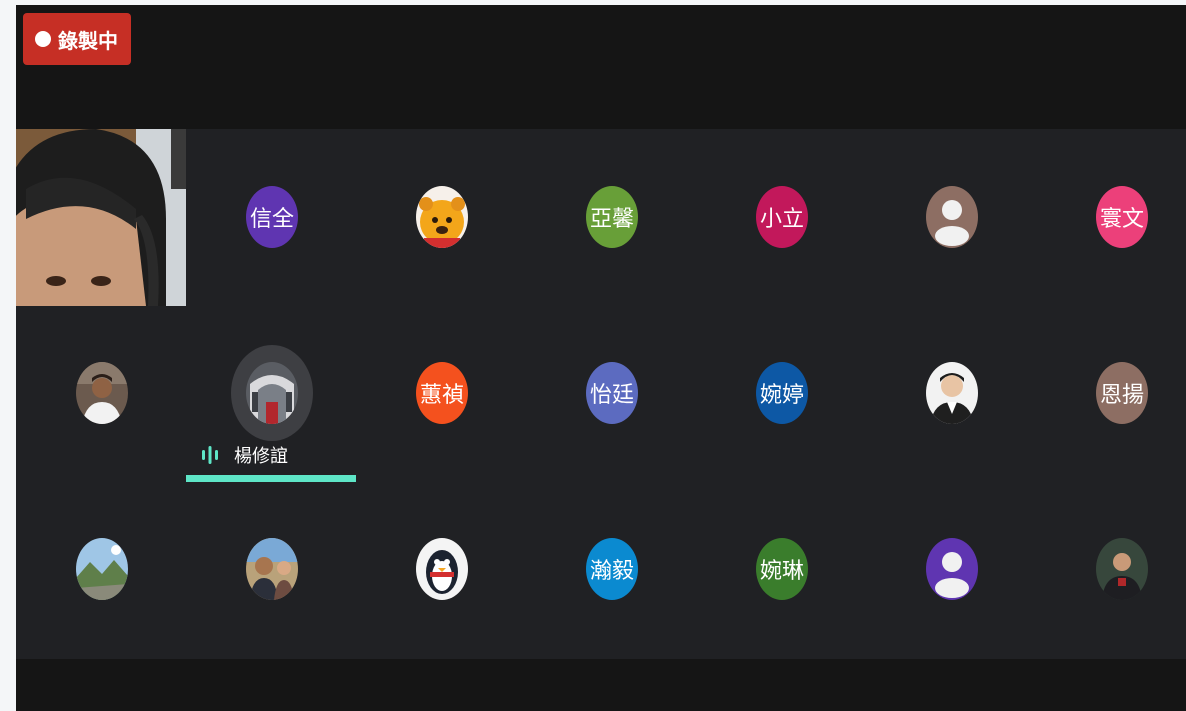  I want to click on participant-avatar: 小立, so click(782, 217).